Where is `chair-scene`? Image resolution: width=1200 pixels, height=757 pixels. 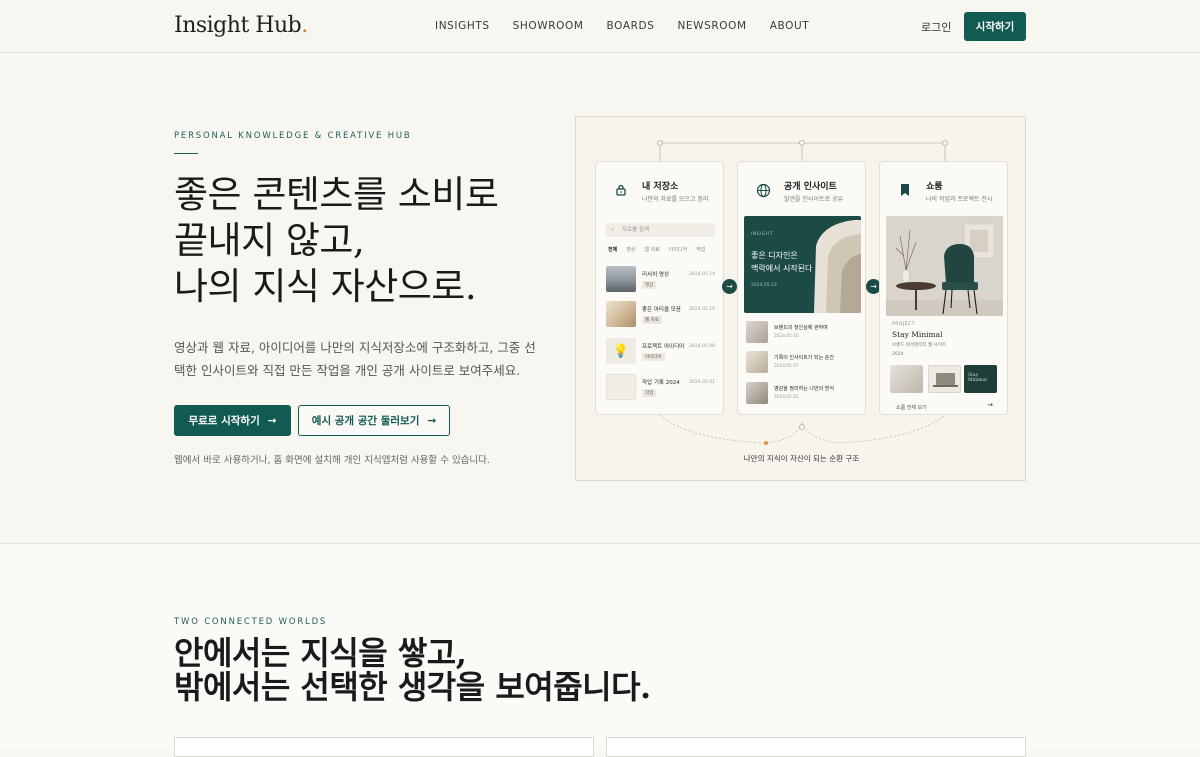
chair-scene is located at coordinates (944, 266).